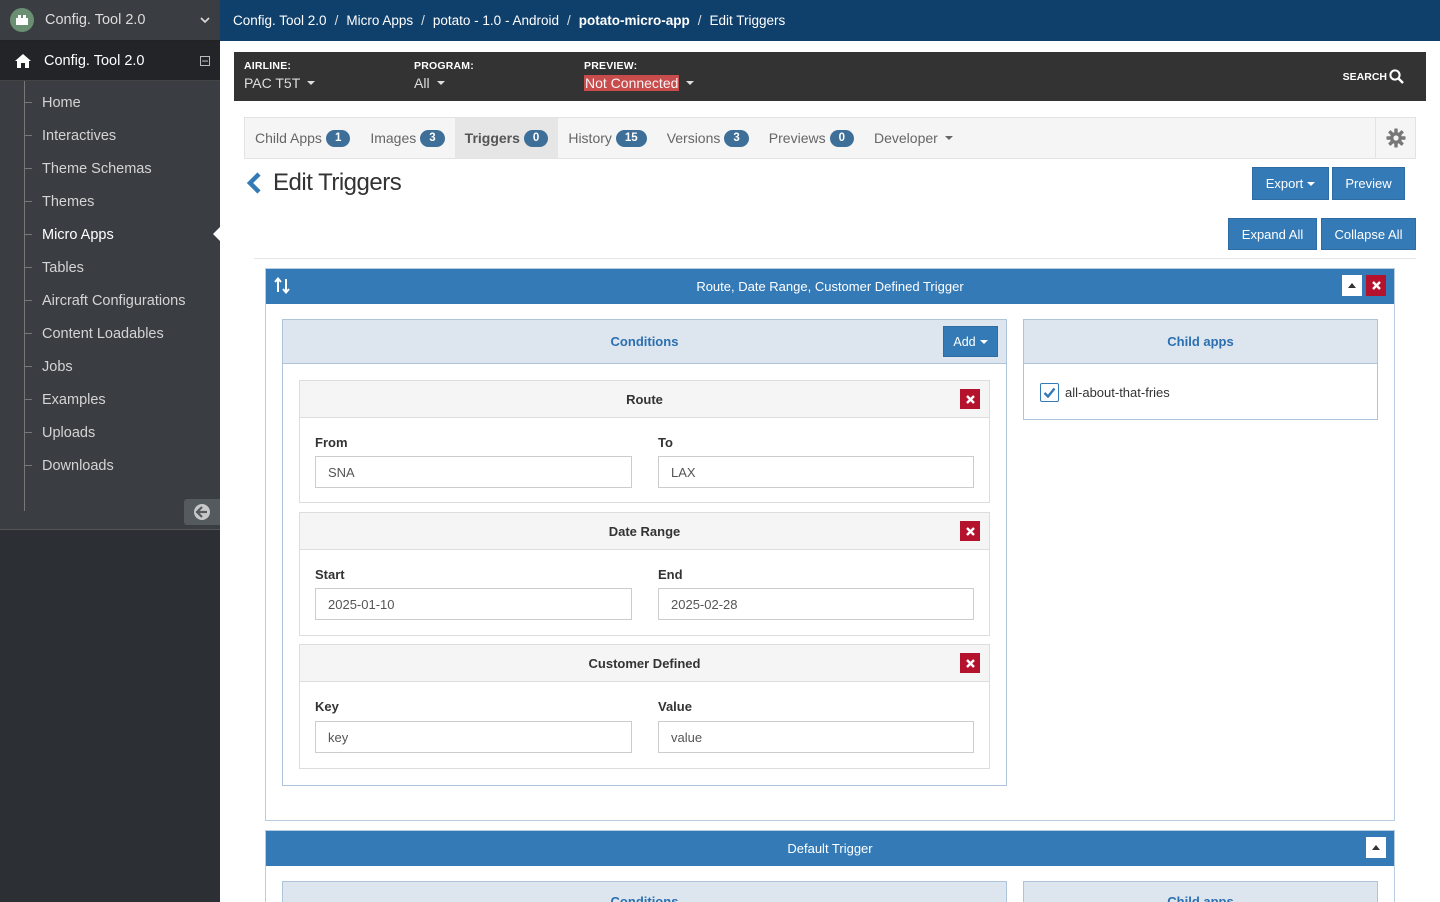 The height and width of the screenshot is (902, 1440). What do you see at coordinates (644, 531) in the screenshot?
I see `condition-header: Date Range` at bounding box center [644, 531].